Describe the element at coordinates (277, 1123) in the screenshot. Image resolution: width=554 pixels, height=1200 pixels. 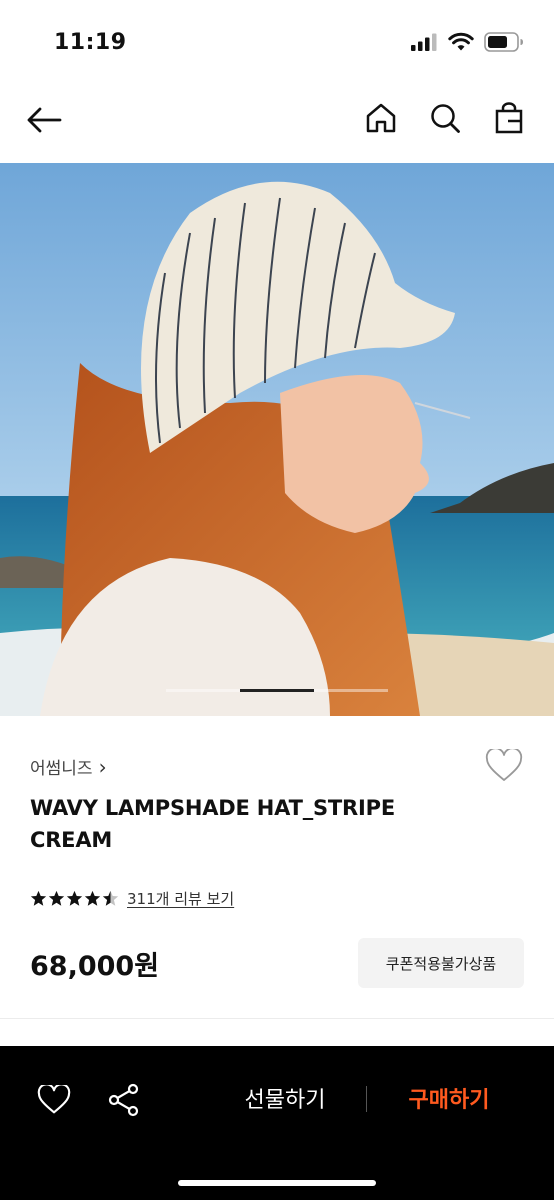
I see `bottom-action-bar: 선물하기 구매하기` at that location.